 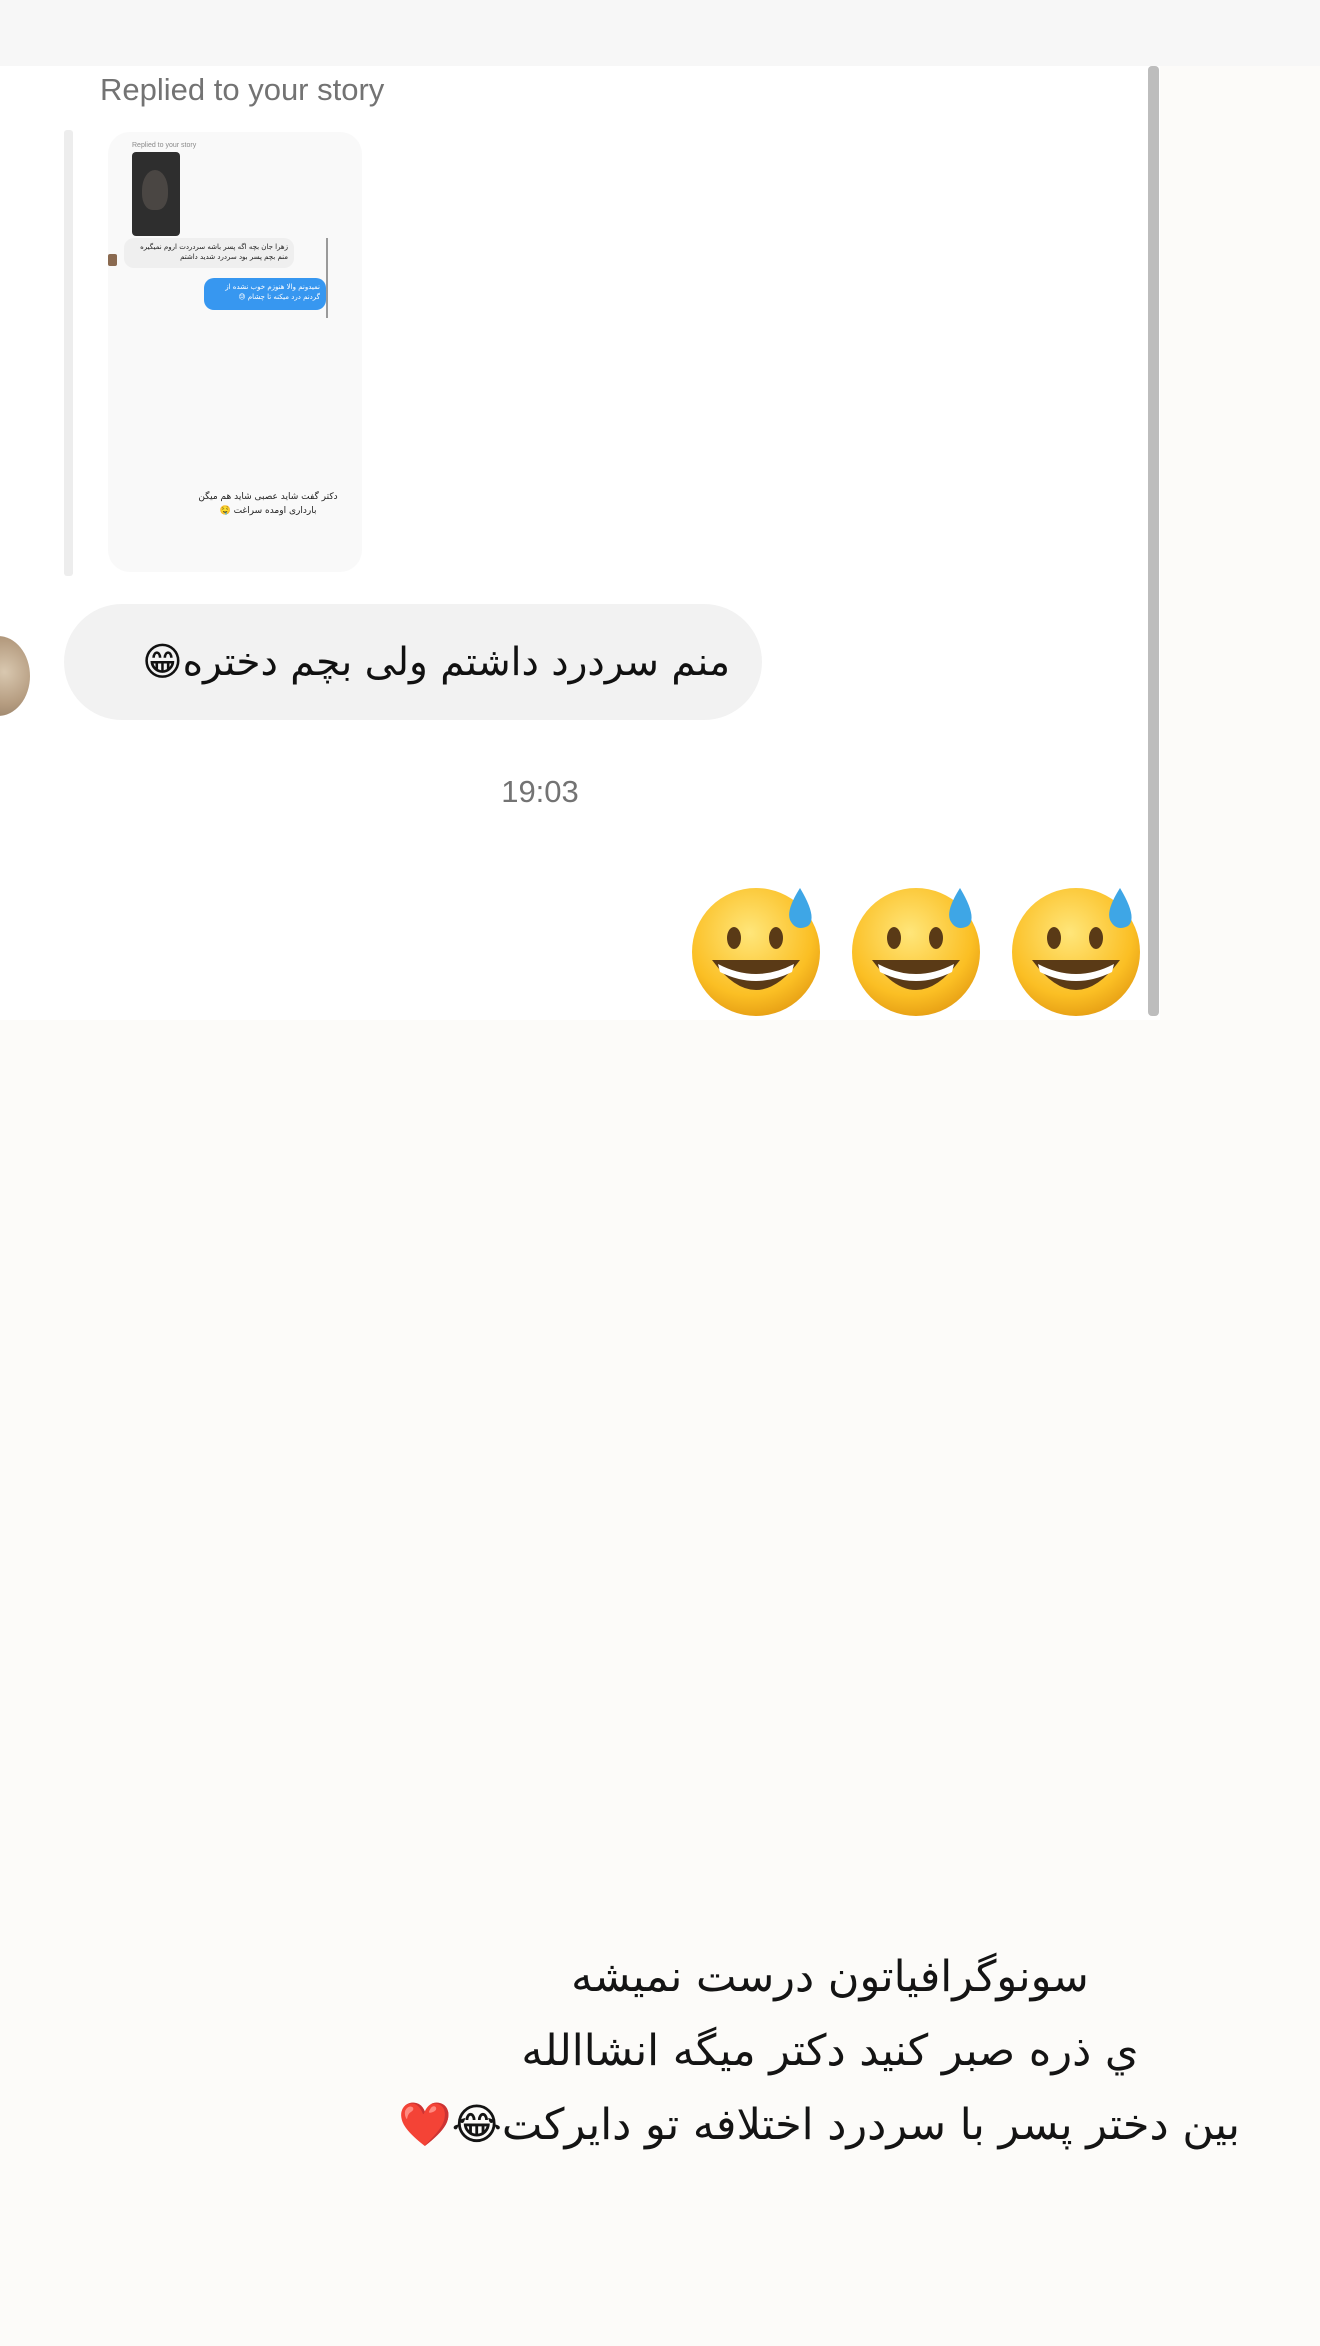 I want to click on preview-avatar, so click(x=112, y=260).